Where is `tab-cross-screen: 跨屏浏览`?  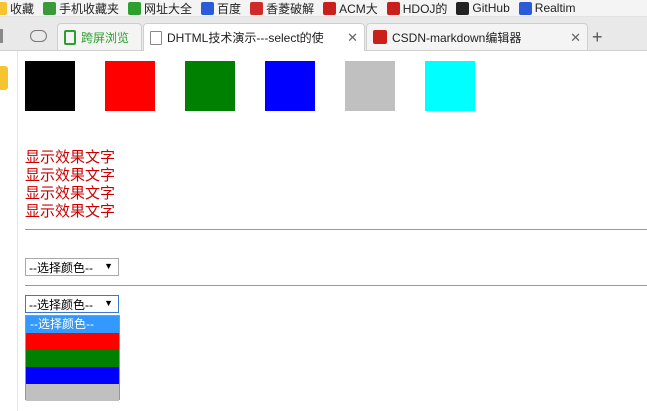
tab-cross-screen: 跨屏浏览 is located at coordinates (99, 36).